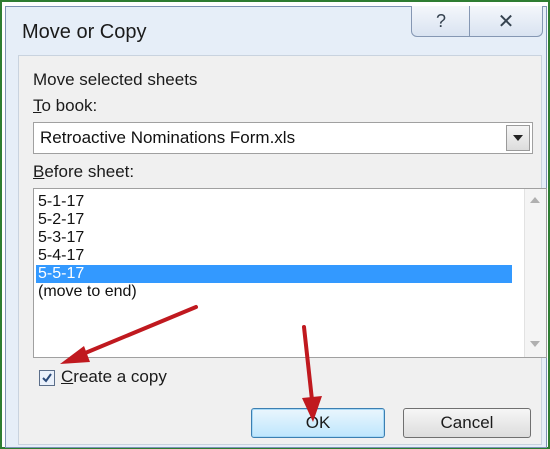 The image size is (550, 449). What do you see at coordinates (115, 79) in the screenshot?
I see `move-selected-label: Move selected sheets` at bounding box center [115, 79].